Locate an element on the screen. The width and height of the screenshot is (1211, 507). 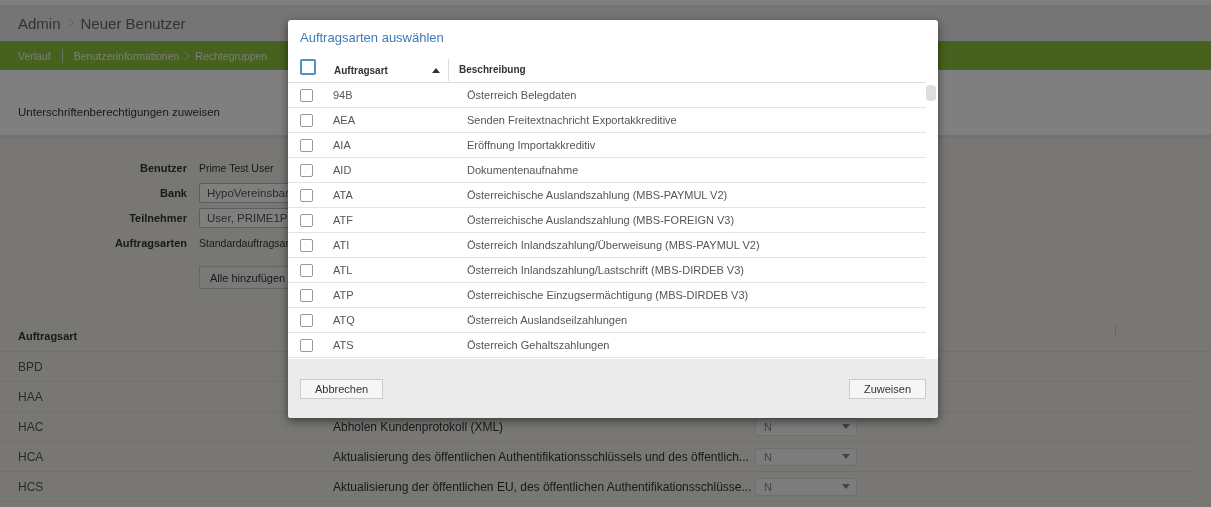
table-cell-text: BPD is located at coordinates (30, 366).